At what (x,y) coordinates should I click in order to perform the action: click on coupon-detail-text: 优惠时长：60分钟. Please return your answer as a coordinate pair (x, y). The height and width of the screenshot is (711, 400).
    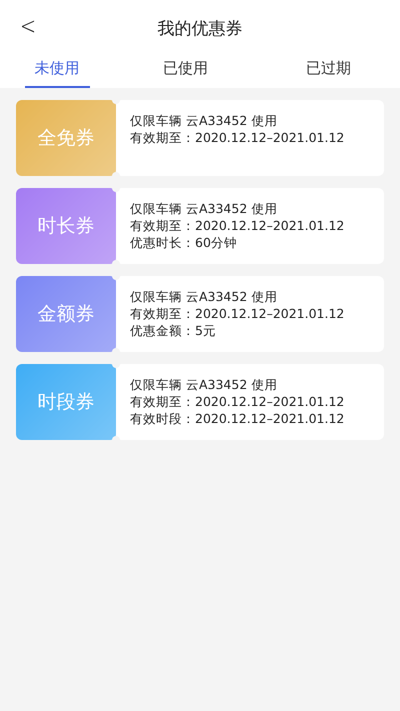
    Looking at the image, I should click on (184, 242).